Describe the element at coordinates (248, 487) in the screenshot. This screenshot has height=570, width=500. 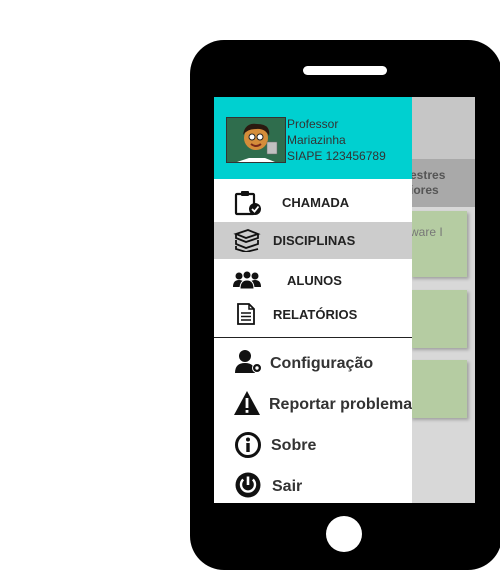
I see `power-icon` at that location.